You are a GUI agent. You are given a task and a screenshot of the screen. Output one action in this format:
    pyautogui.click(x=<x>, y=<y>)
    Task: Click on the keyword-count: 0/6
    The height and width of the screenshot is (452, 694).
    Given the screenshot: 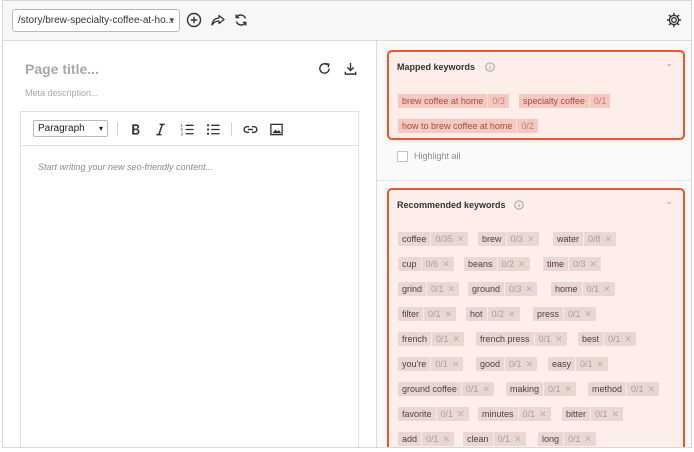 What is the action you would take?
    pyautogui.click(x=431, y=264)
    